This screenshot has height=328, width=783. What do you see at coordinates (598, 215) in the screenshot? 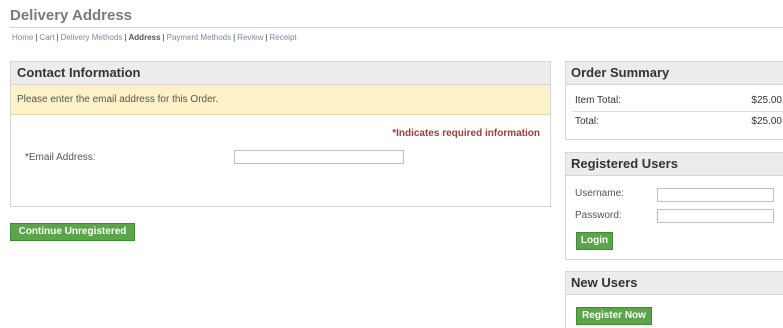
I see `password-label: Password:` at bounding box center [598, 215].